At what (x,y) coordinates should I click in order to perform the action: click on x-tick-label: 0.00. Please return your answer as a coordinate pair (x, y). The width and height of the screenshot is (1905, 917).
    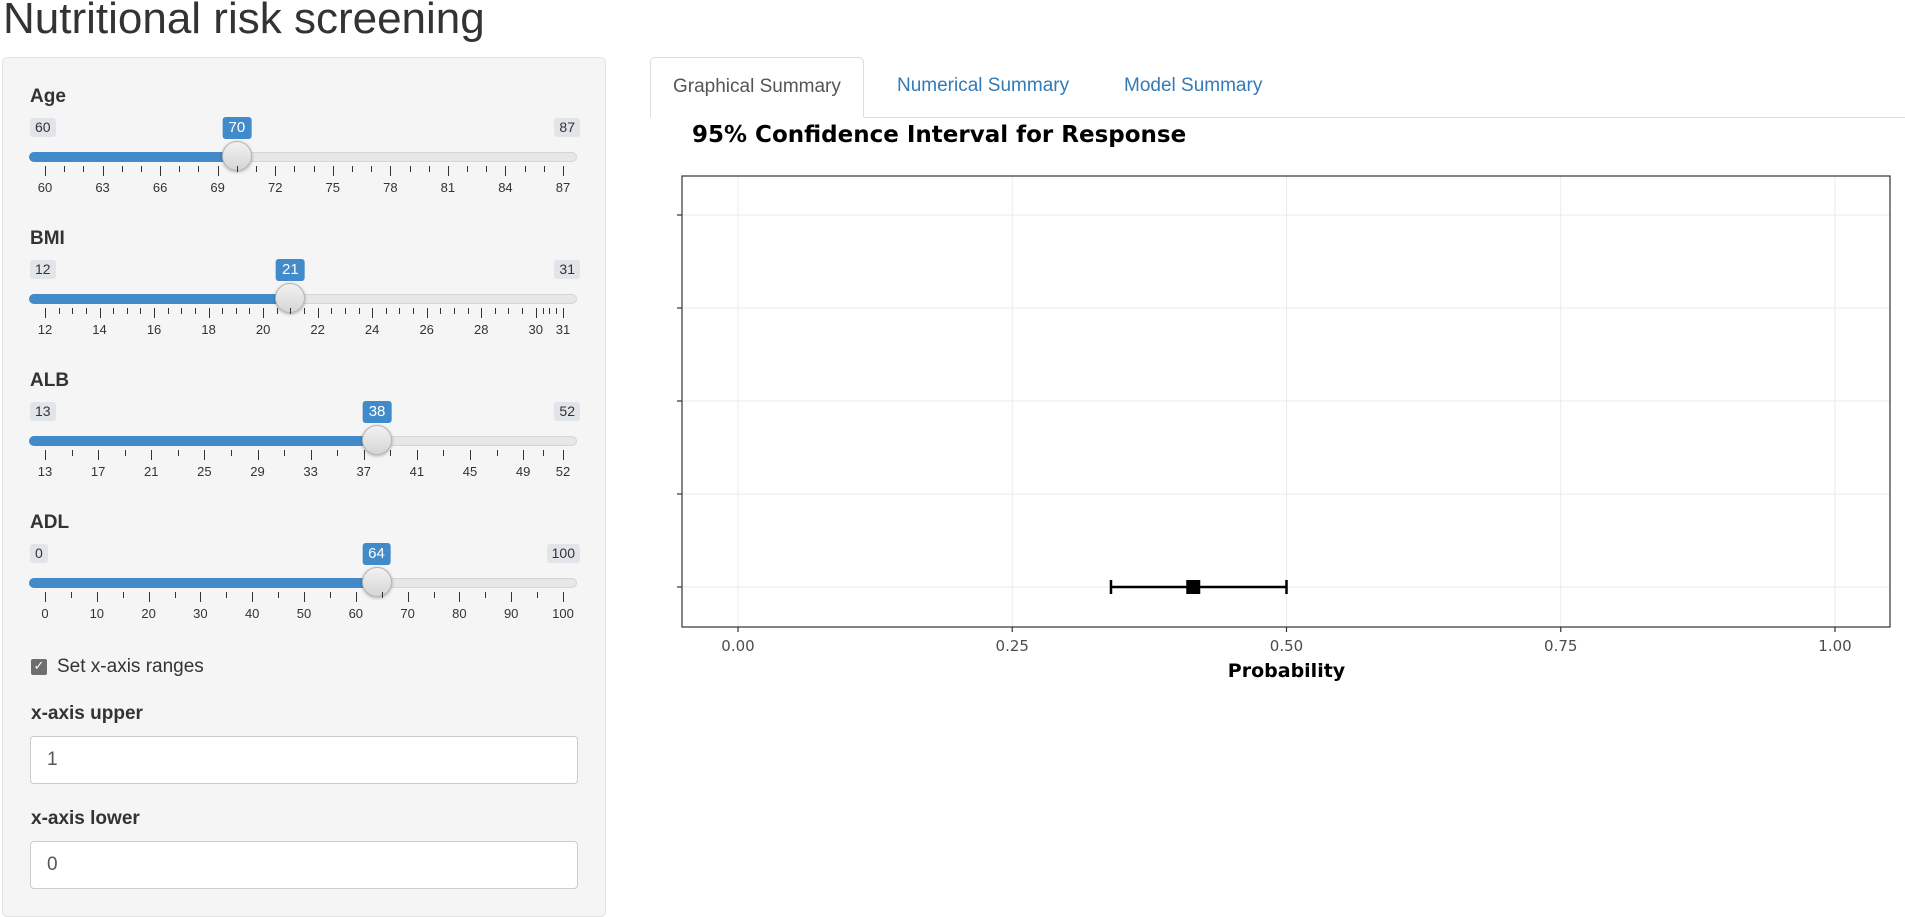
    Looking at the image, I should click on (737, 646).